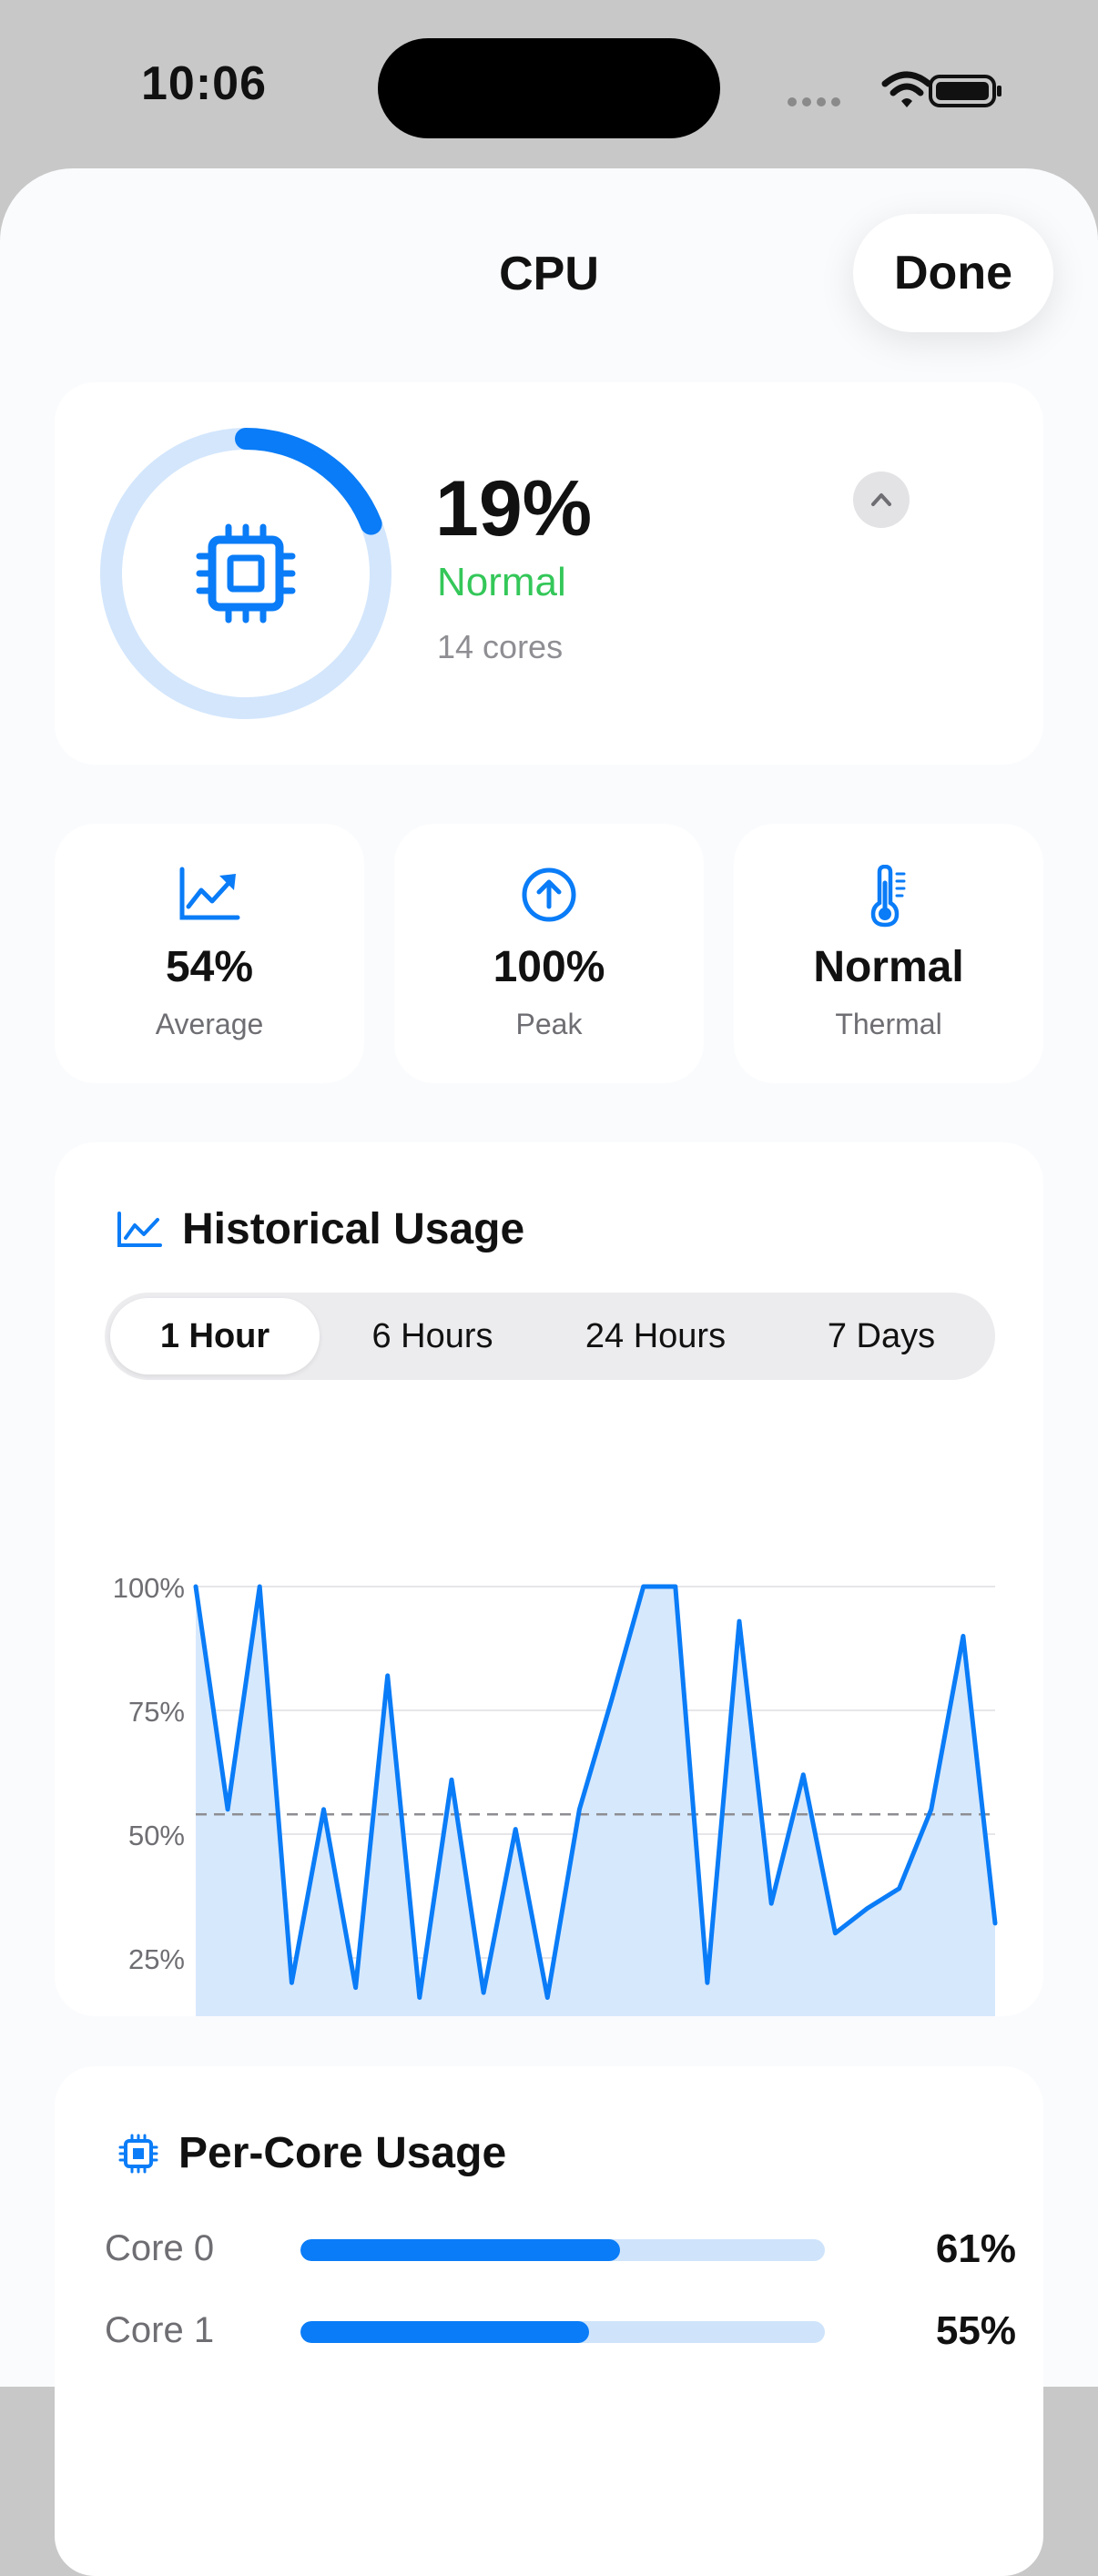  I want to click on y-axis-labels: 100%75%50%25%0%, so click(149, 1773).